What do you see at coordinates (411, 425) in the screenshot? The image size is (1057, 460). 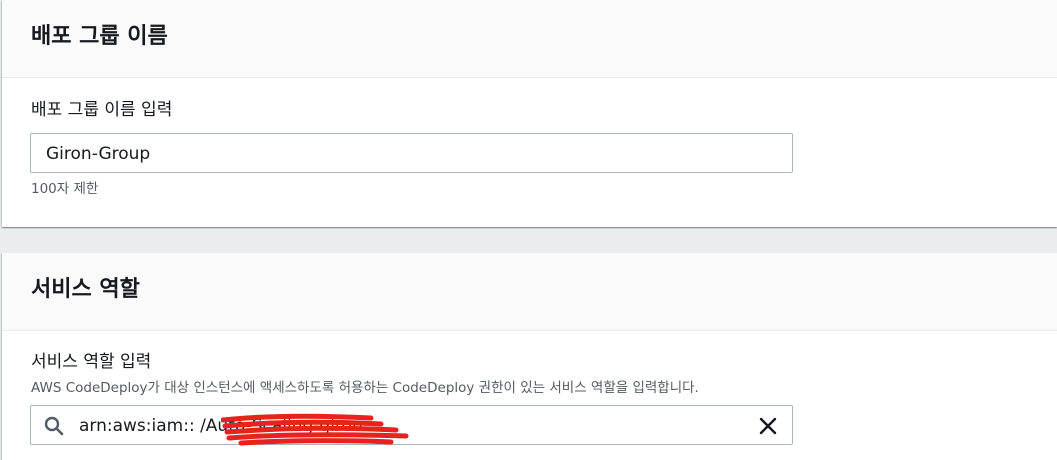 I see `service-role-search-input: arn:aws:iam:: /Auto-Scaling-giron` at bounding box center [411, 425].